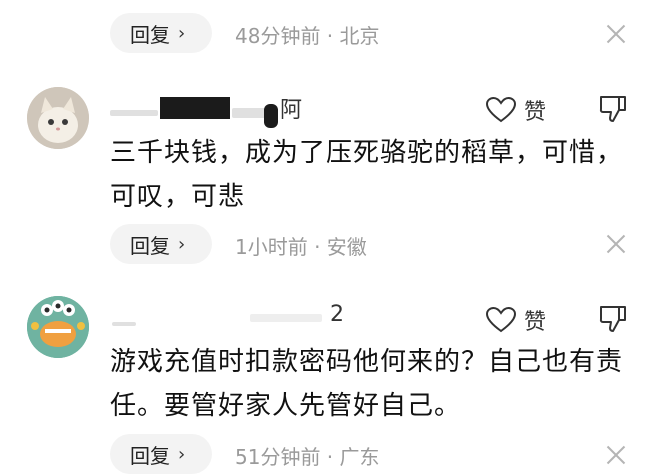 This screenshot has height=474, width=660. Describe the element at coordinates (367, 384) in the screenshot. I see `comment-content: 游戏充值时扣款密码他何来的？自己也有责任。要管好家人先管好自己。` at that location.